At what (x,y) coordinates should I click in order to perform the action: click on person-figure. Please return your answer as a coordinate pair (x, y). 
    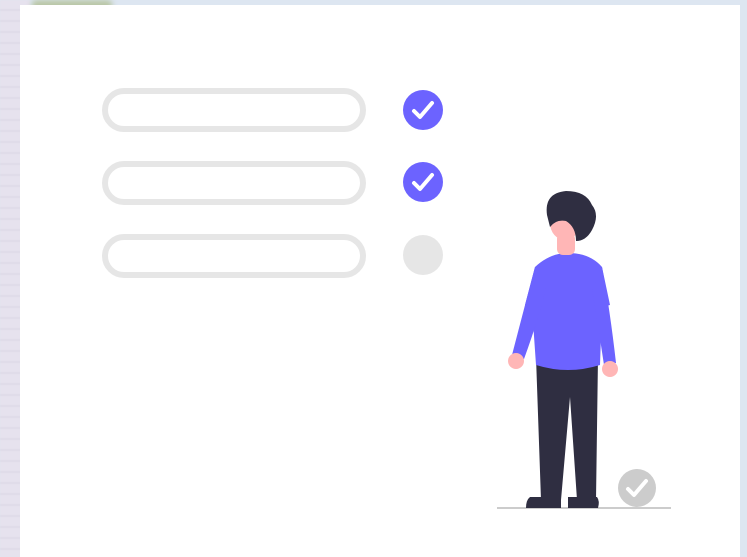
    Looking at the image, I should click on (563, 349).